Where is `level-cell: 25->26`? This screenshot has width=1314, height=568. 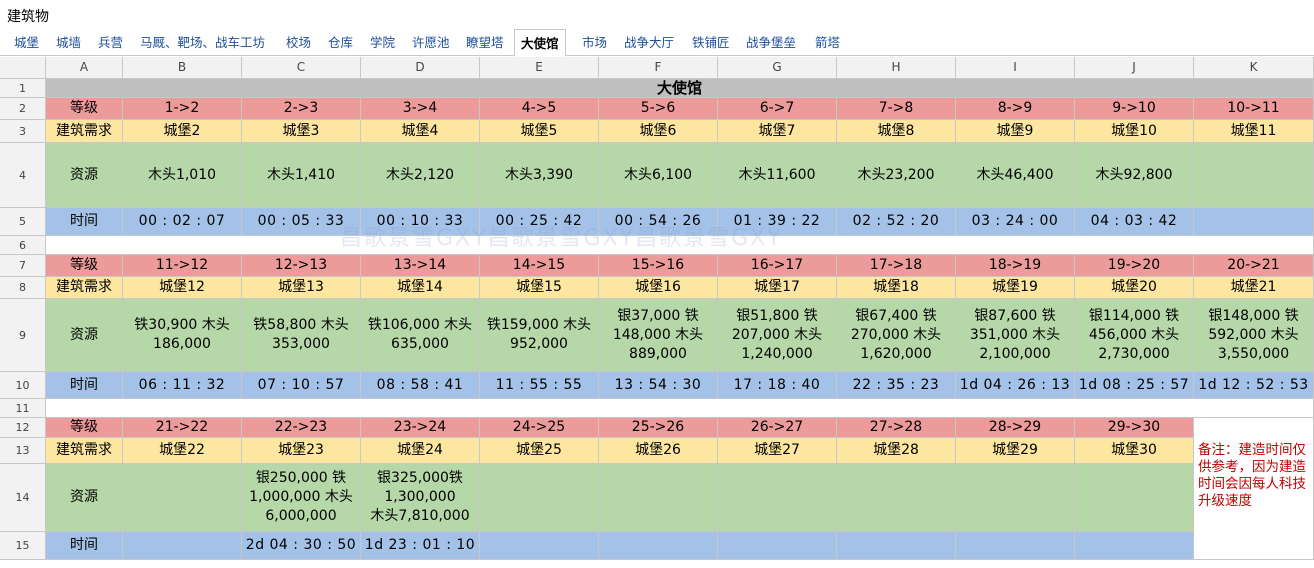 level-cell: 25->26 is located at coordinates (658, 428).